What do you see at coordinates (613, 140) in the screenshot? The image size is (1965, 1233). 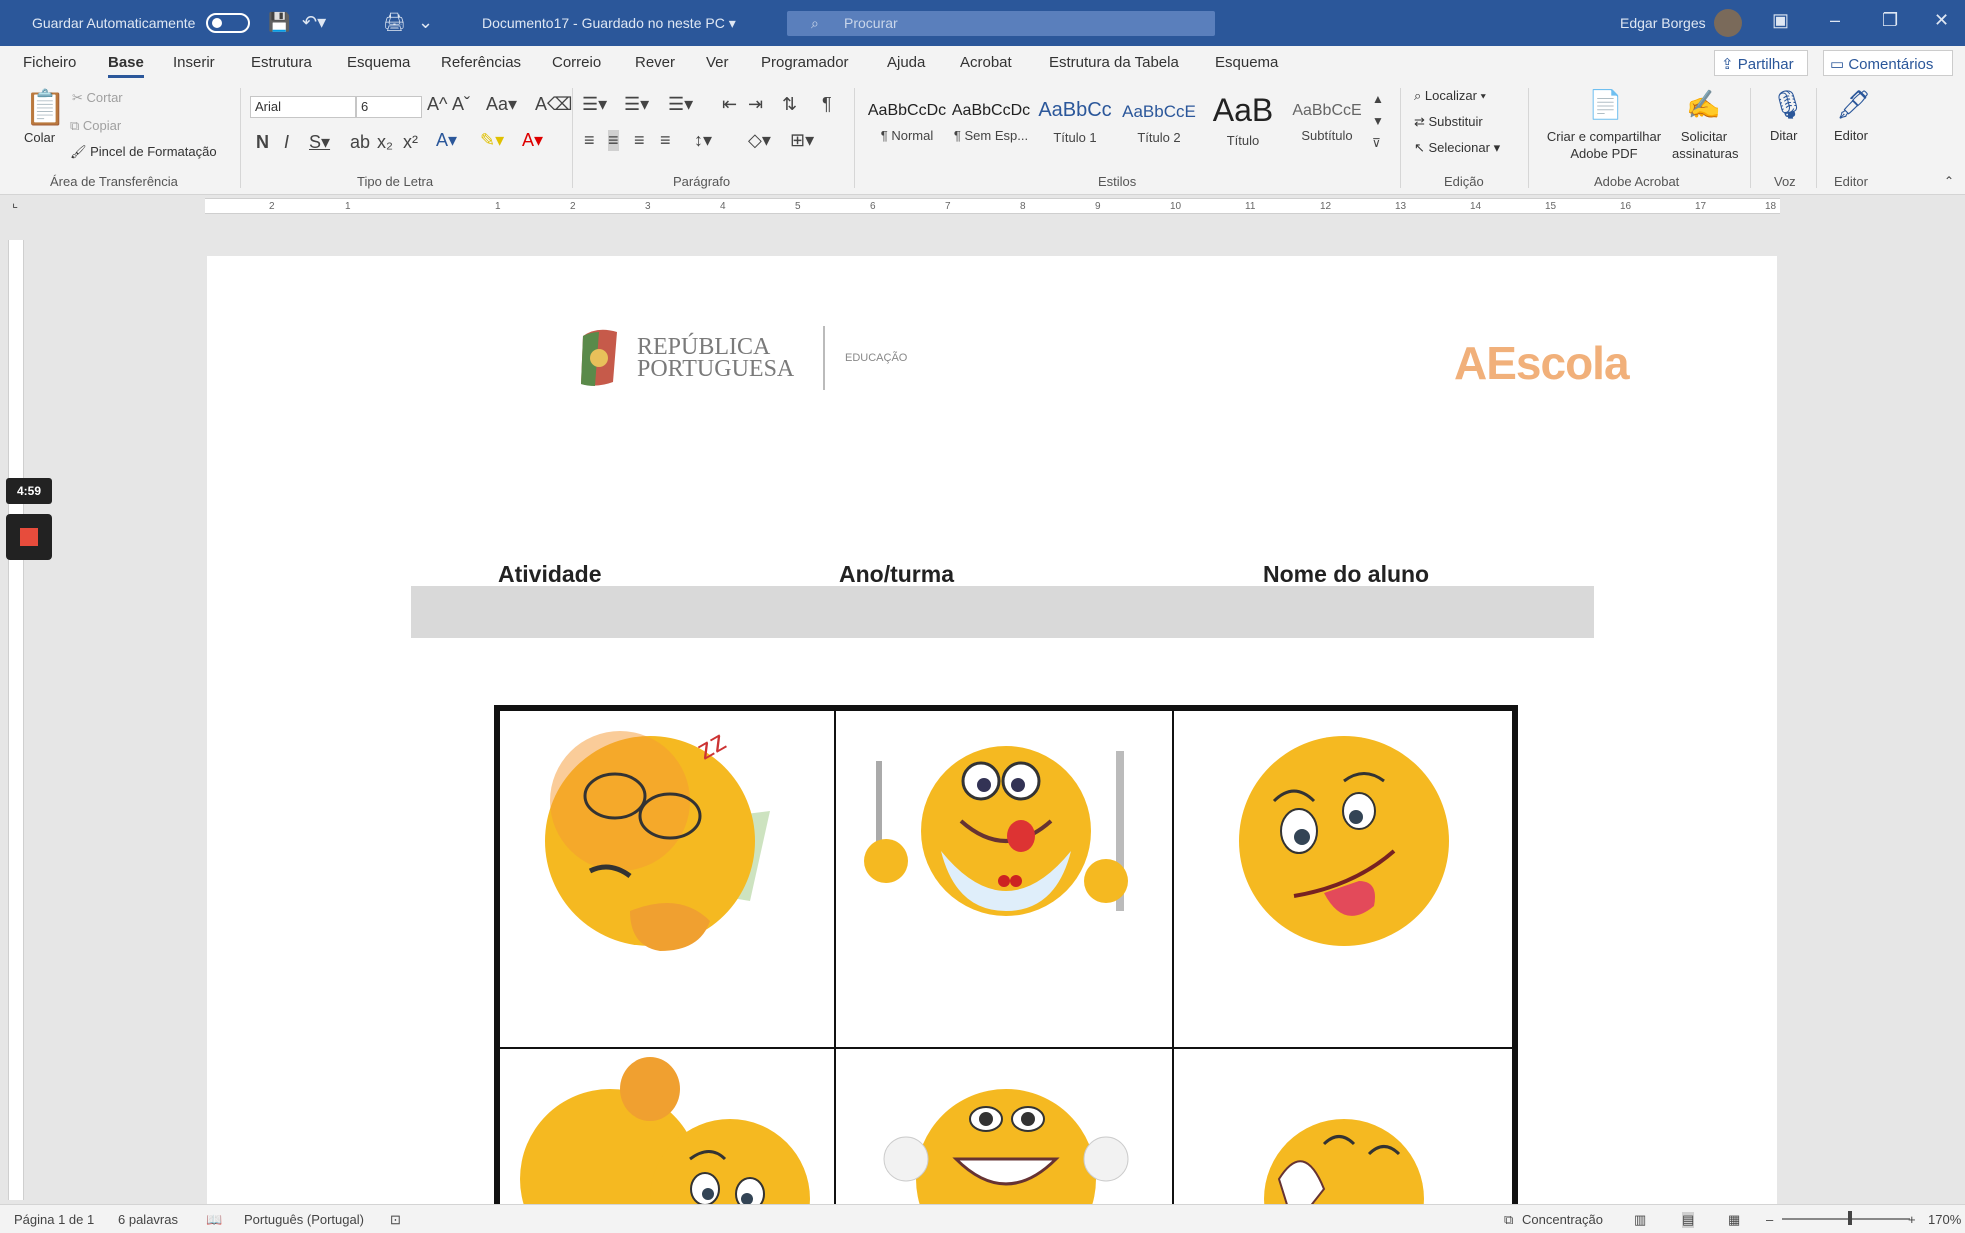 I see `align-center-icon: ≡` at bounding box center [613, 140].